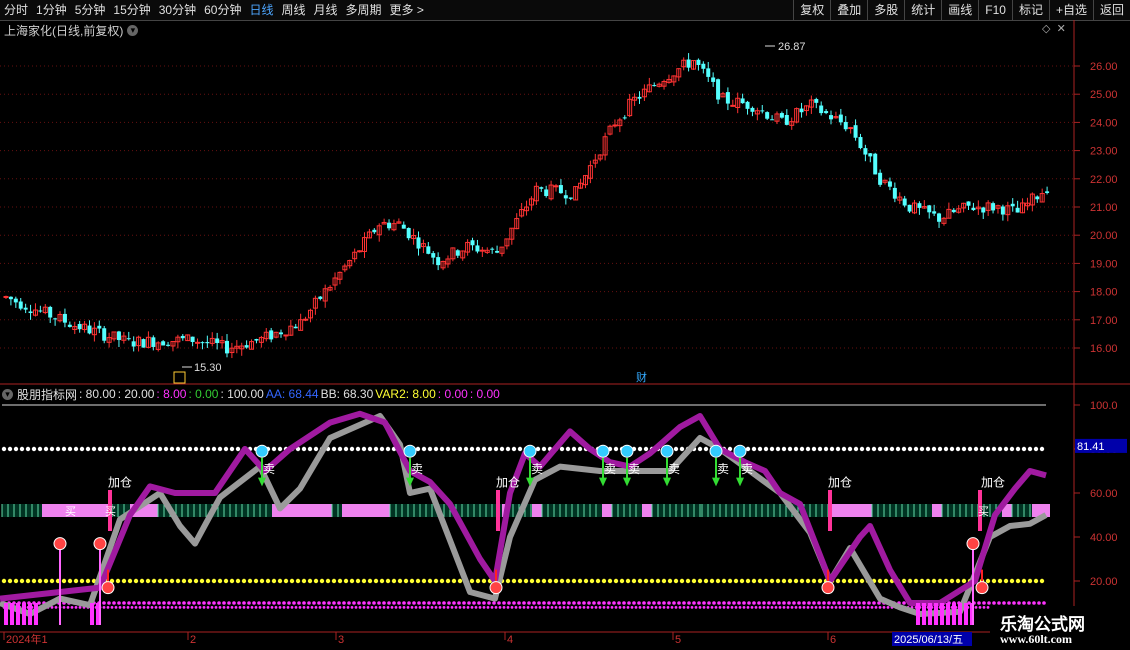 Image resolution: width=1130 pixels, height=650 pixels. I want to click on price-tick-label: 18.00, so click(1104, 293).